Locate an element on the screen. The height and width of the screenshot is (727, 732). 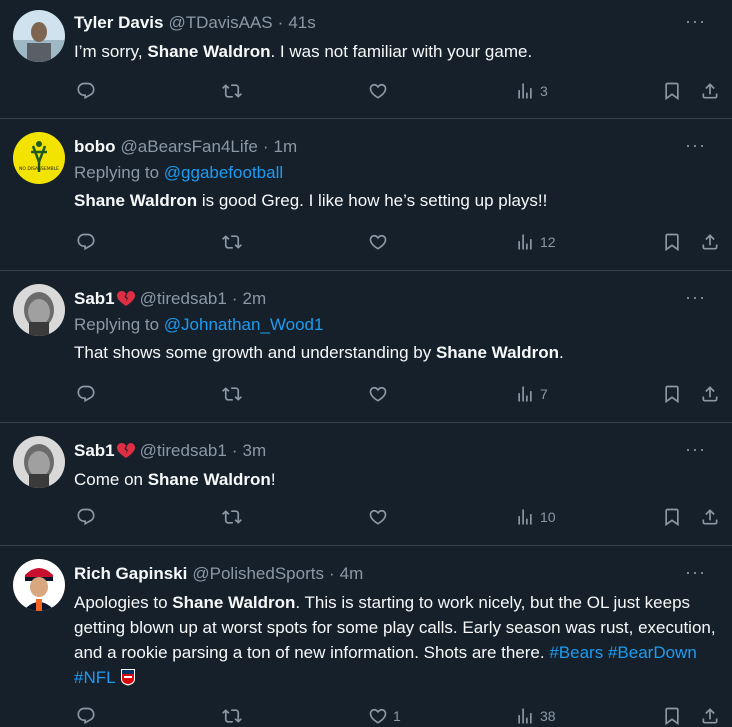
author-name: Tyler Davis is located at coordinates (118, 23).